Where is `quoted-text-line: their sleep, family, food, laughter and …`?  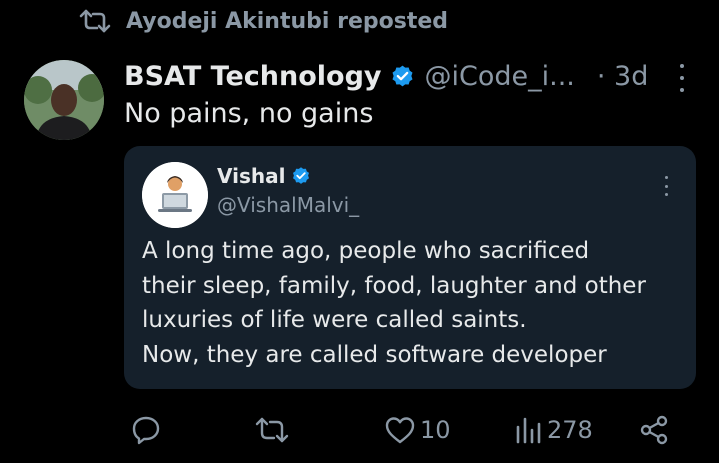 quoted-text-line: their sleep, family, food, laughter and … is located at coordinates (394, 285).